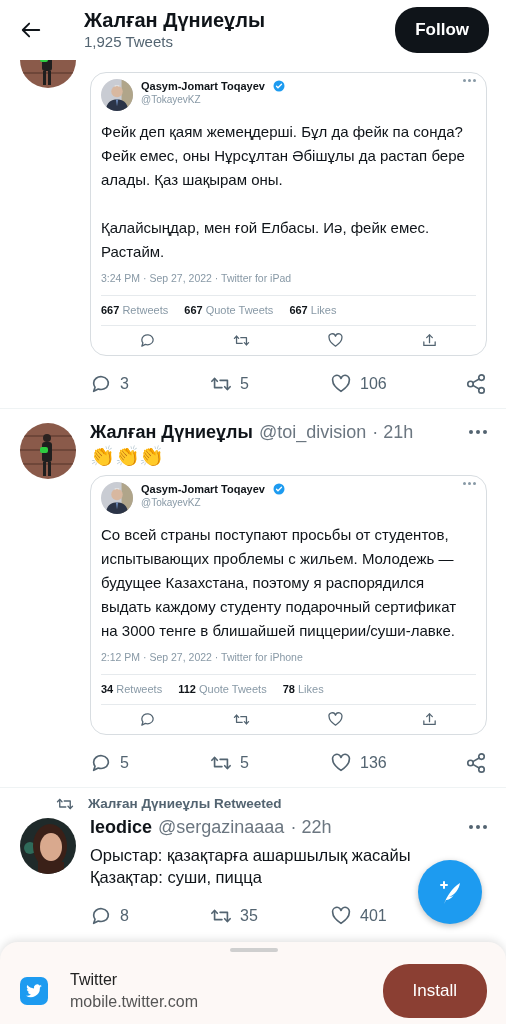  I want to click on app-url: mobile.twitter.com, so click(135, 1001).